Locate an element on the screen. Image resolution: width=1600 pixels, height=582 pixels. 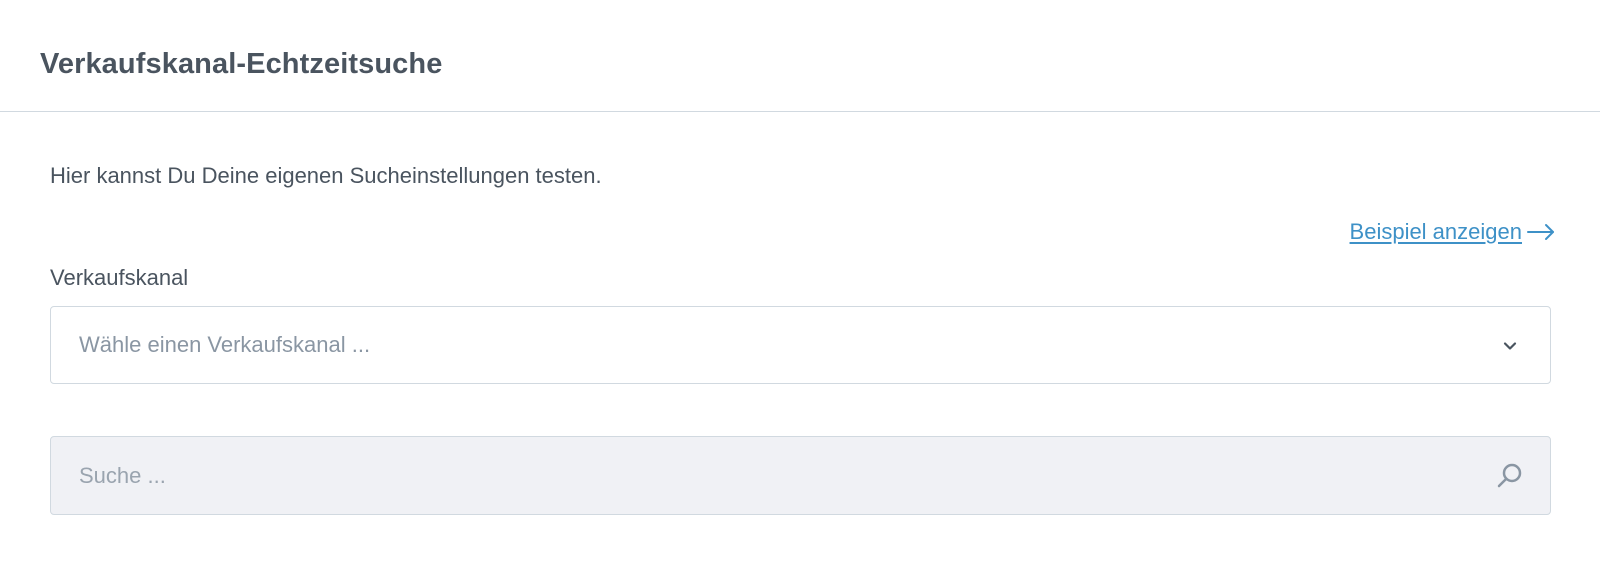
page-title: Verkaufskanal-Echtzeitsuche is located at coordinates (241, 64).